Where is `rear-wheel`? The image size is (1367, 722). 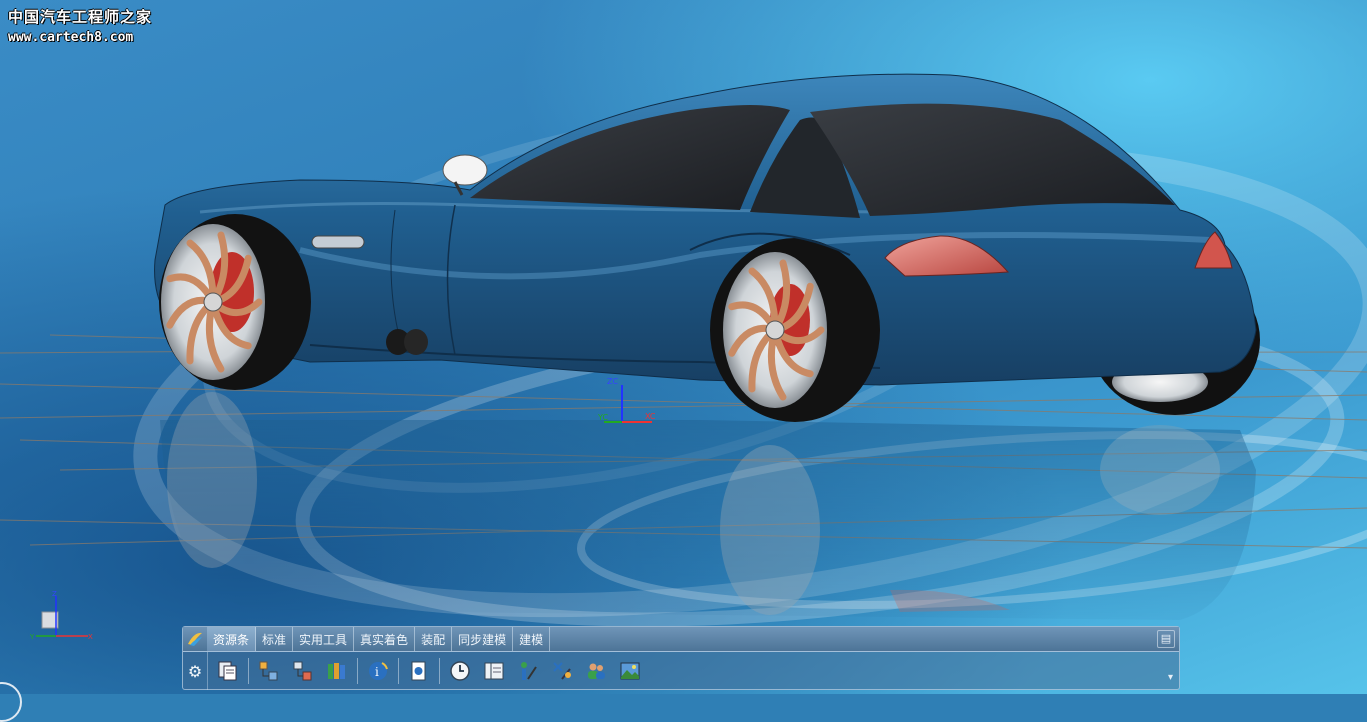
rear-wheel is located at coordinates (795, 330).